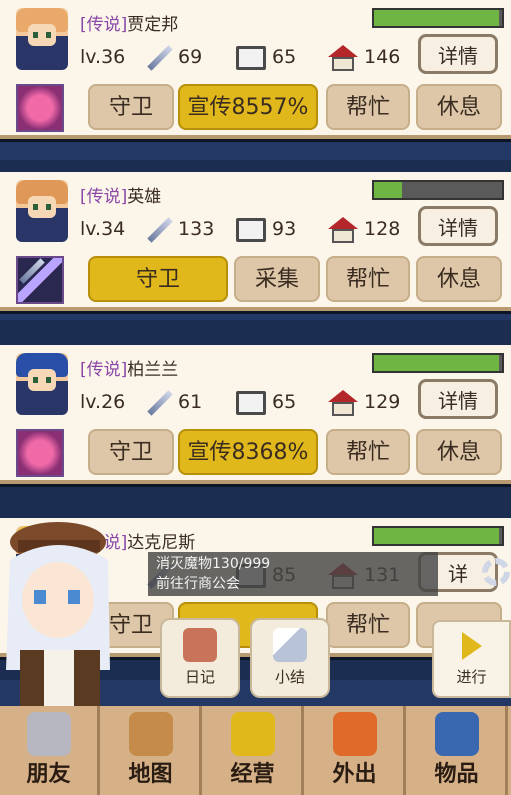 Image resolution: width=511 pixels, height=795 pixels. What do you see at coordinates (293, 574) in the screenshot?
I see `quest-message: 消灭魔物130/999 前往行商公会` at bounding box center [293, 574].